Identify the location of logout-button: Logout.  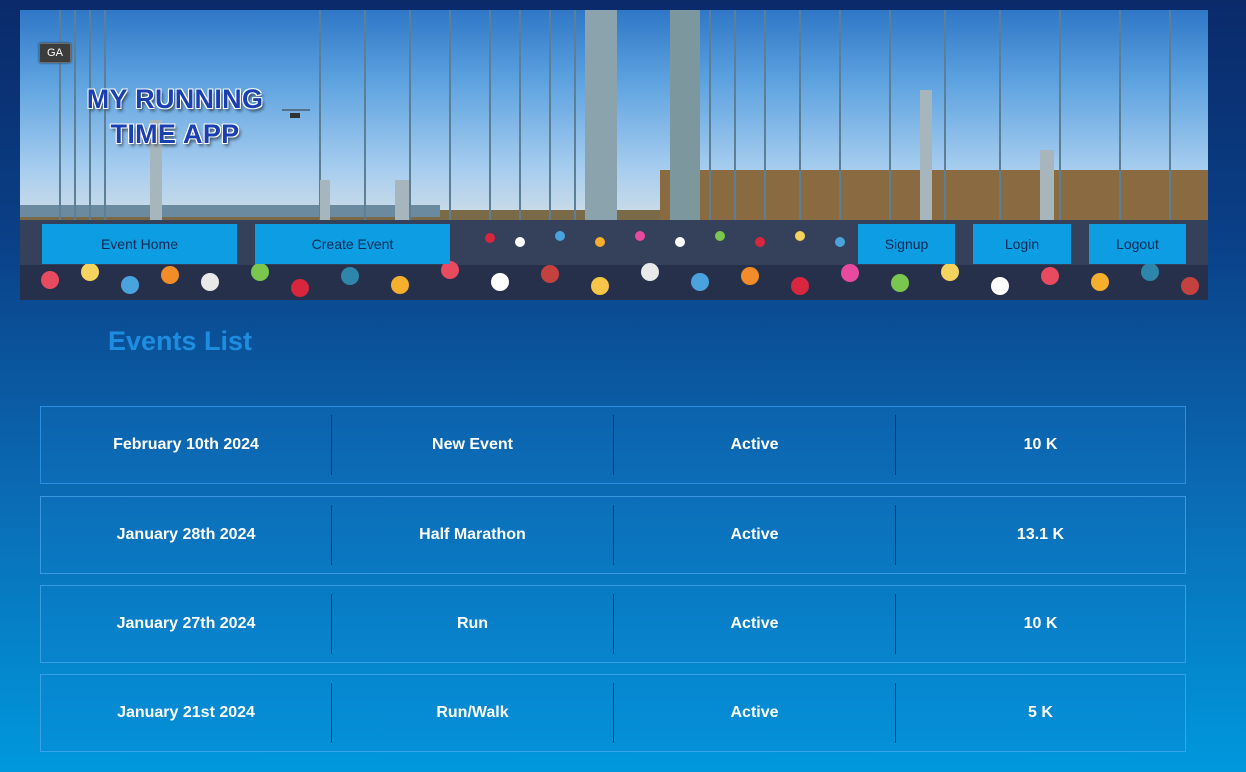
(1137, 244).